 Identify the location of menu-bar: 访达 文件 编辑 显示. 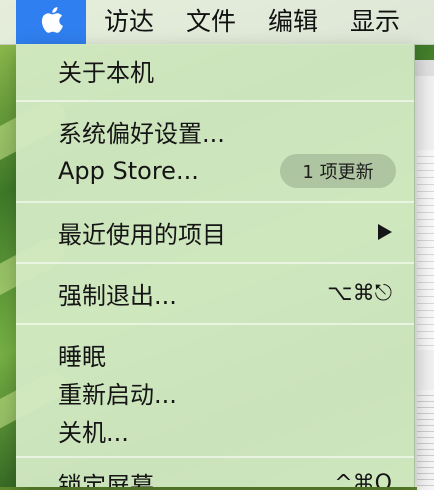
(217, 22).